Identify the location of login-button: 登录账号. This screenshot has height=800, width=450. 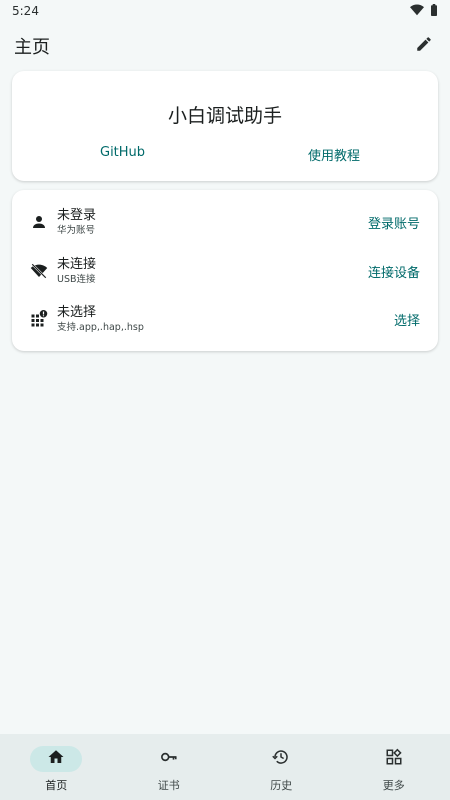
(394, 222).